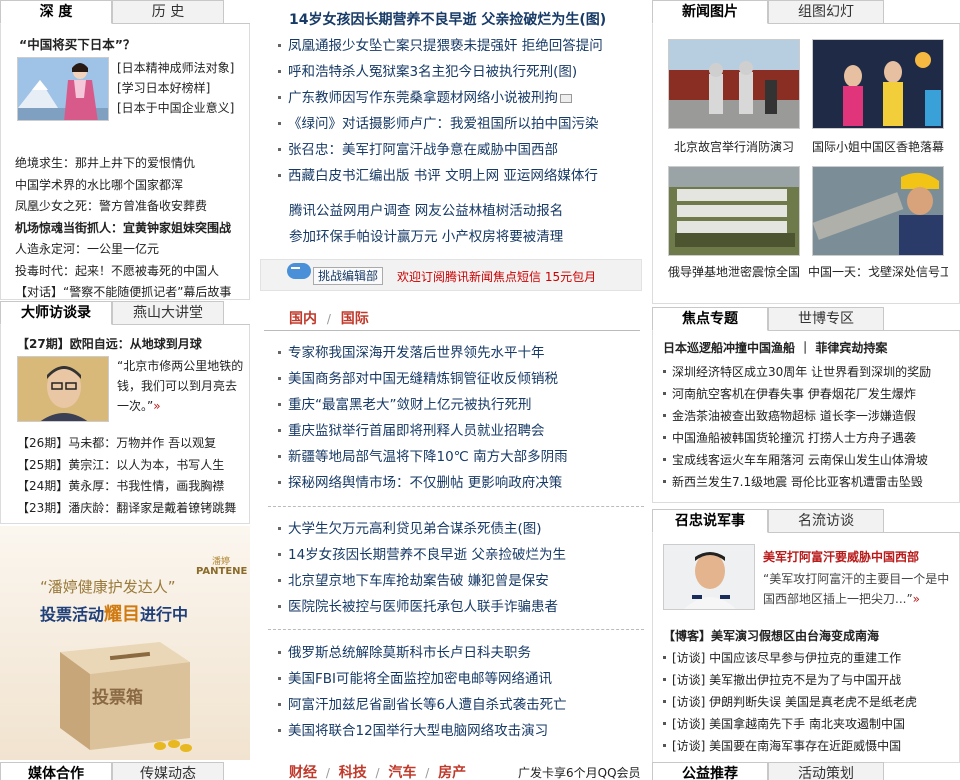  Describe the element at coordinates (710, 12) in the screenshot. I see `tab-news-photos: 新闻图片` at that location.